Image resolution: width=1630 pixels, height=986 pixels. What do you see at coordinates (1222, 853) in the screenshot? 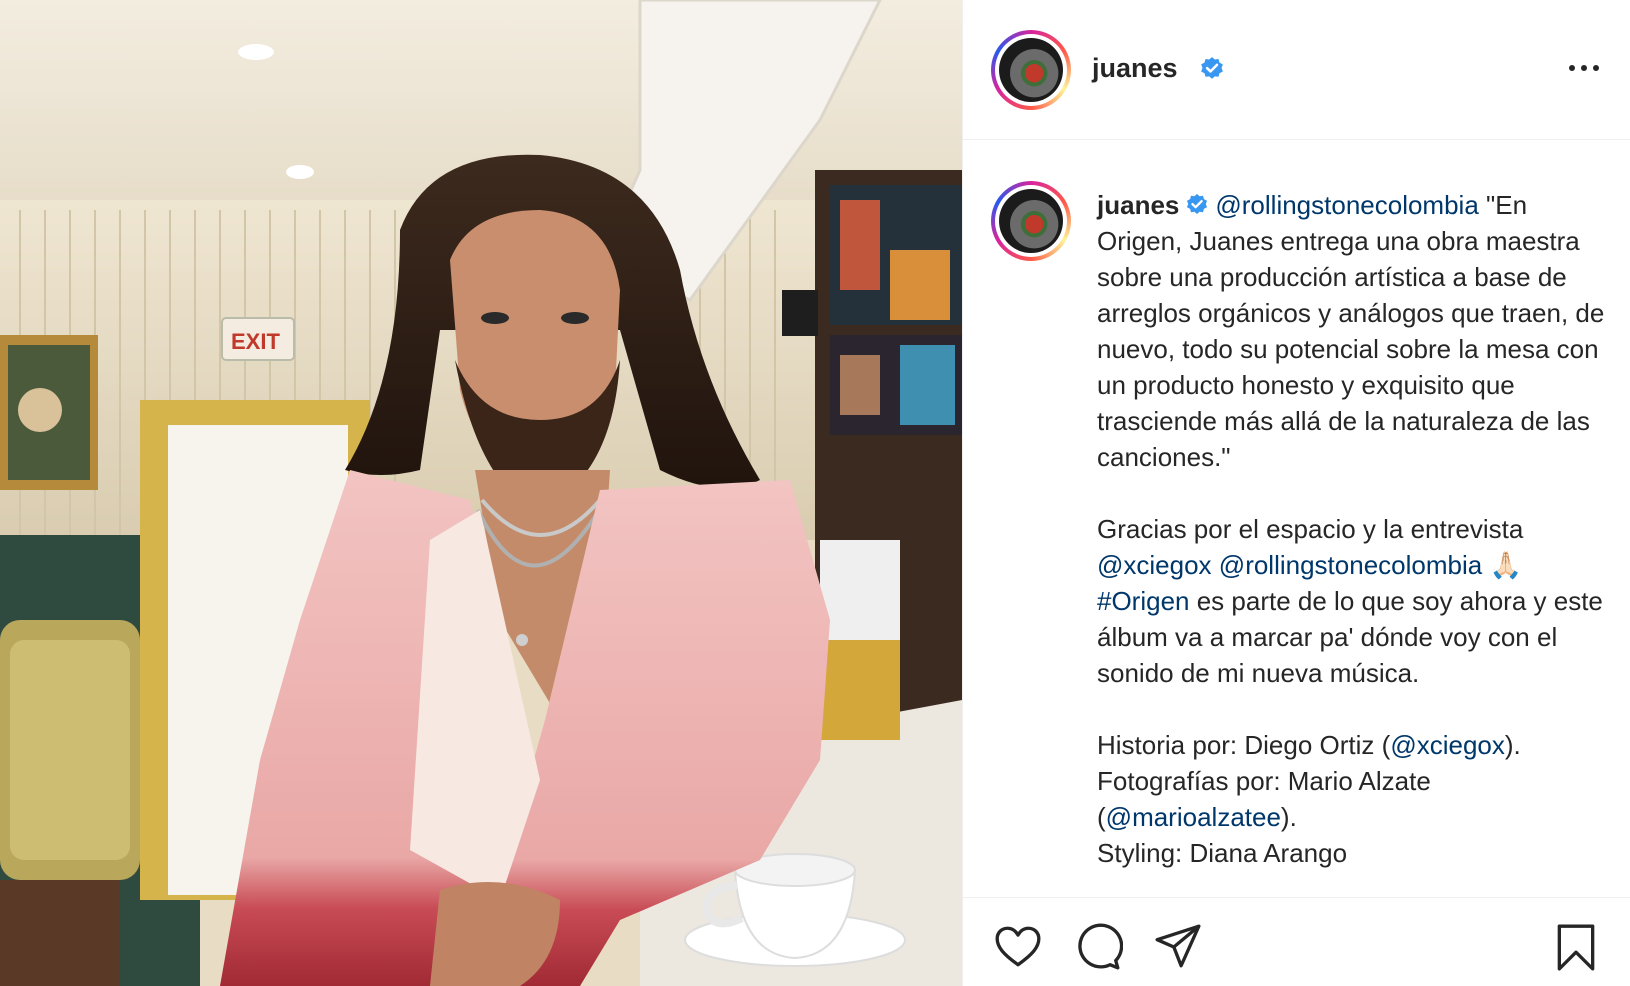
I see `caption-text: Styling: Diana Arango` at bounding box center [1222, 853].